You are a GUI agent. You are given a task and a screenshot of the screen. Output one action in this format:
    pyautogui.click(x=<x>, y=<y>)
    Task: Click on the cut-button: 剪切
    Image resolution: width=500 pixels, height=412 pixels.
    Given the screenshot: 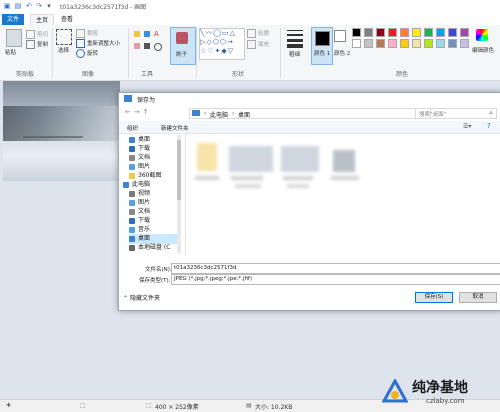 What is the action you would take?
    pyautogui.click(x=37, y=34)
    